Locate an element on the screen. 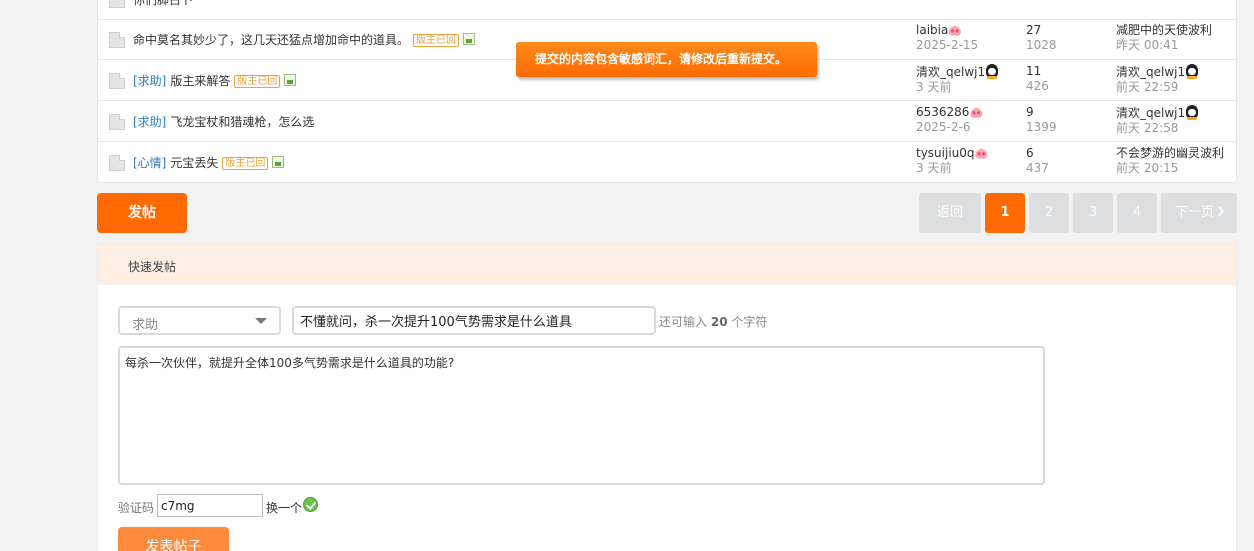 The width and height of the screenshot is (1254, 551). thread-tag: [心情] is located at coordinates (149, 163).